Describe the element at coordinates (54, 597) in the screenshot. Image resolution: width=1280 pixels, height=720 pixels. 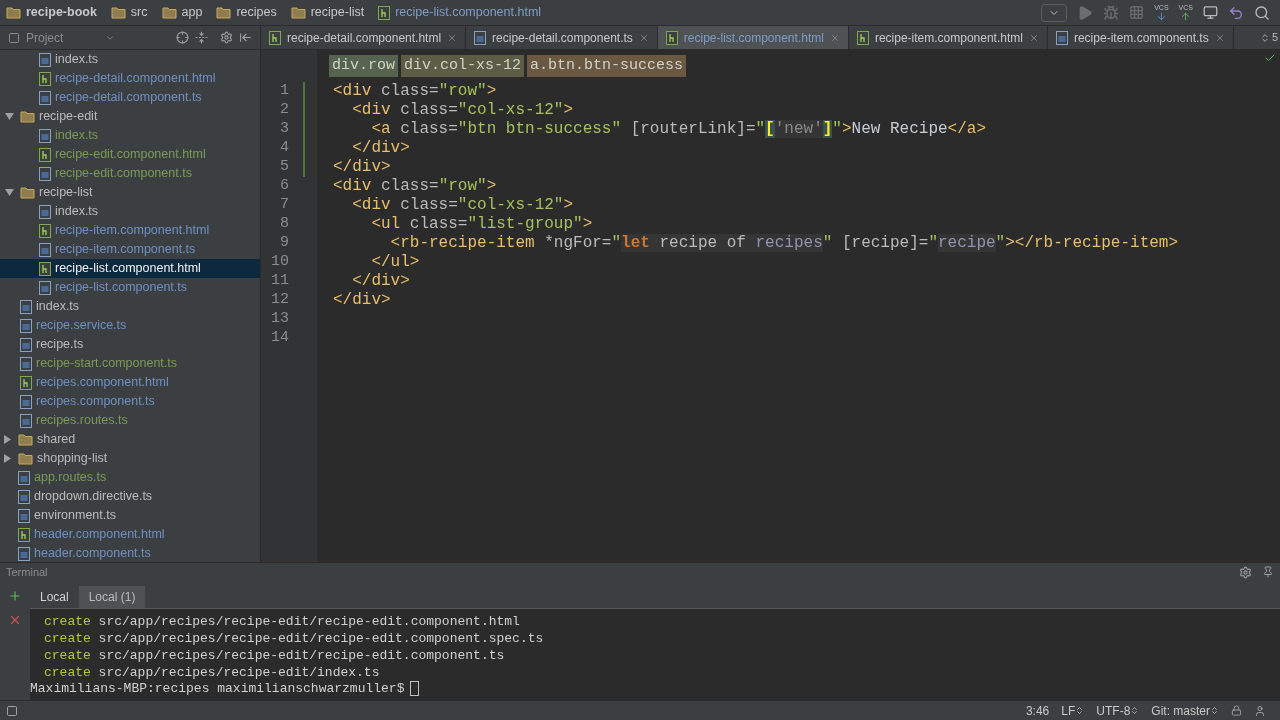
I see `terminal-tab: Local` at that location.